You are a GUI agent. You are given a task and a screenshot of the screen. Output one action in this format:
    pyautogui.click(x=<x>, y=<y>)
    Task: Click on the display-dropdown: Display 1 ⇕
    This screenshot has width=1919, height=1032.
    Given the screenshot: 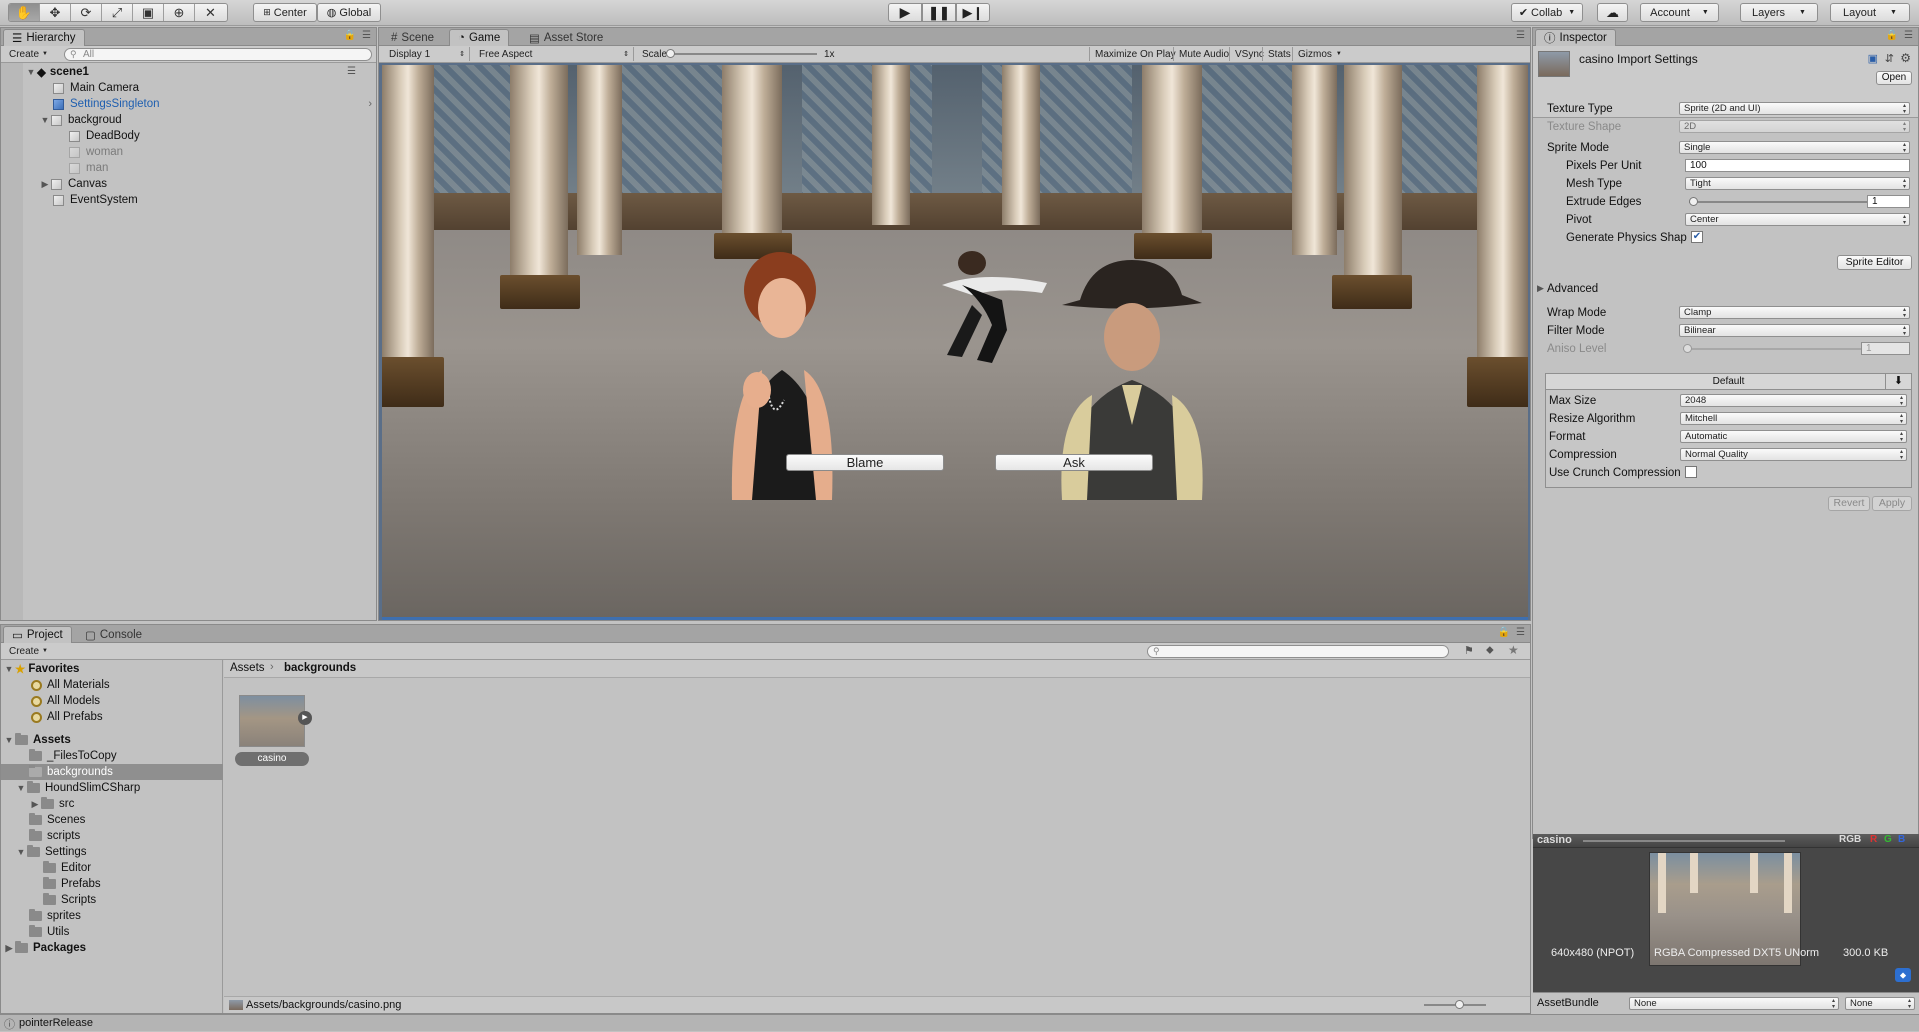 What is the action you would take?
    pyautogui.click(x=427, y=54)
    